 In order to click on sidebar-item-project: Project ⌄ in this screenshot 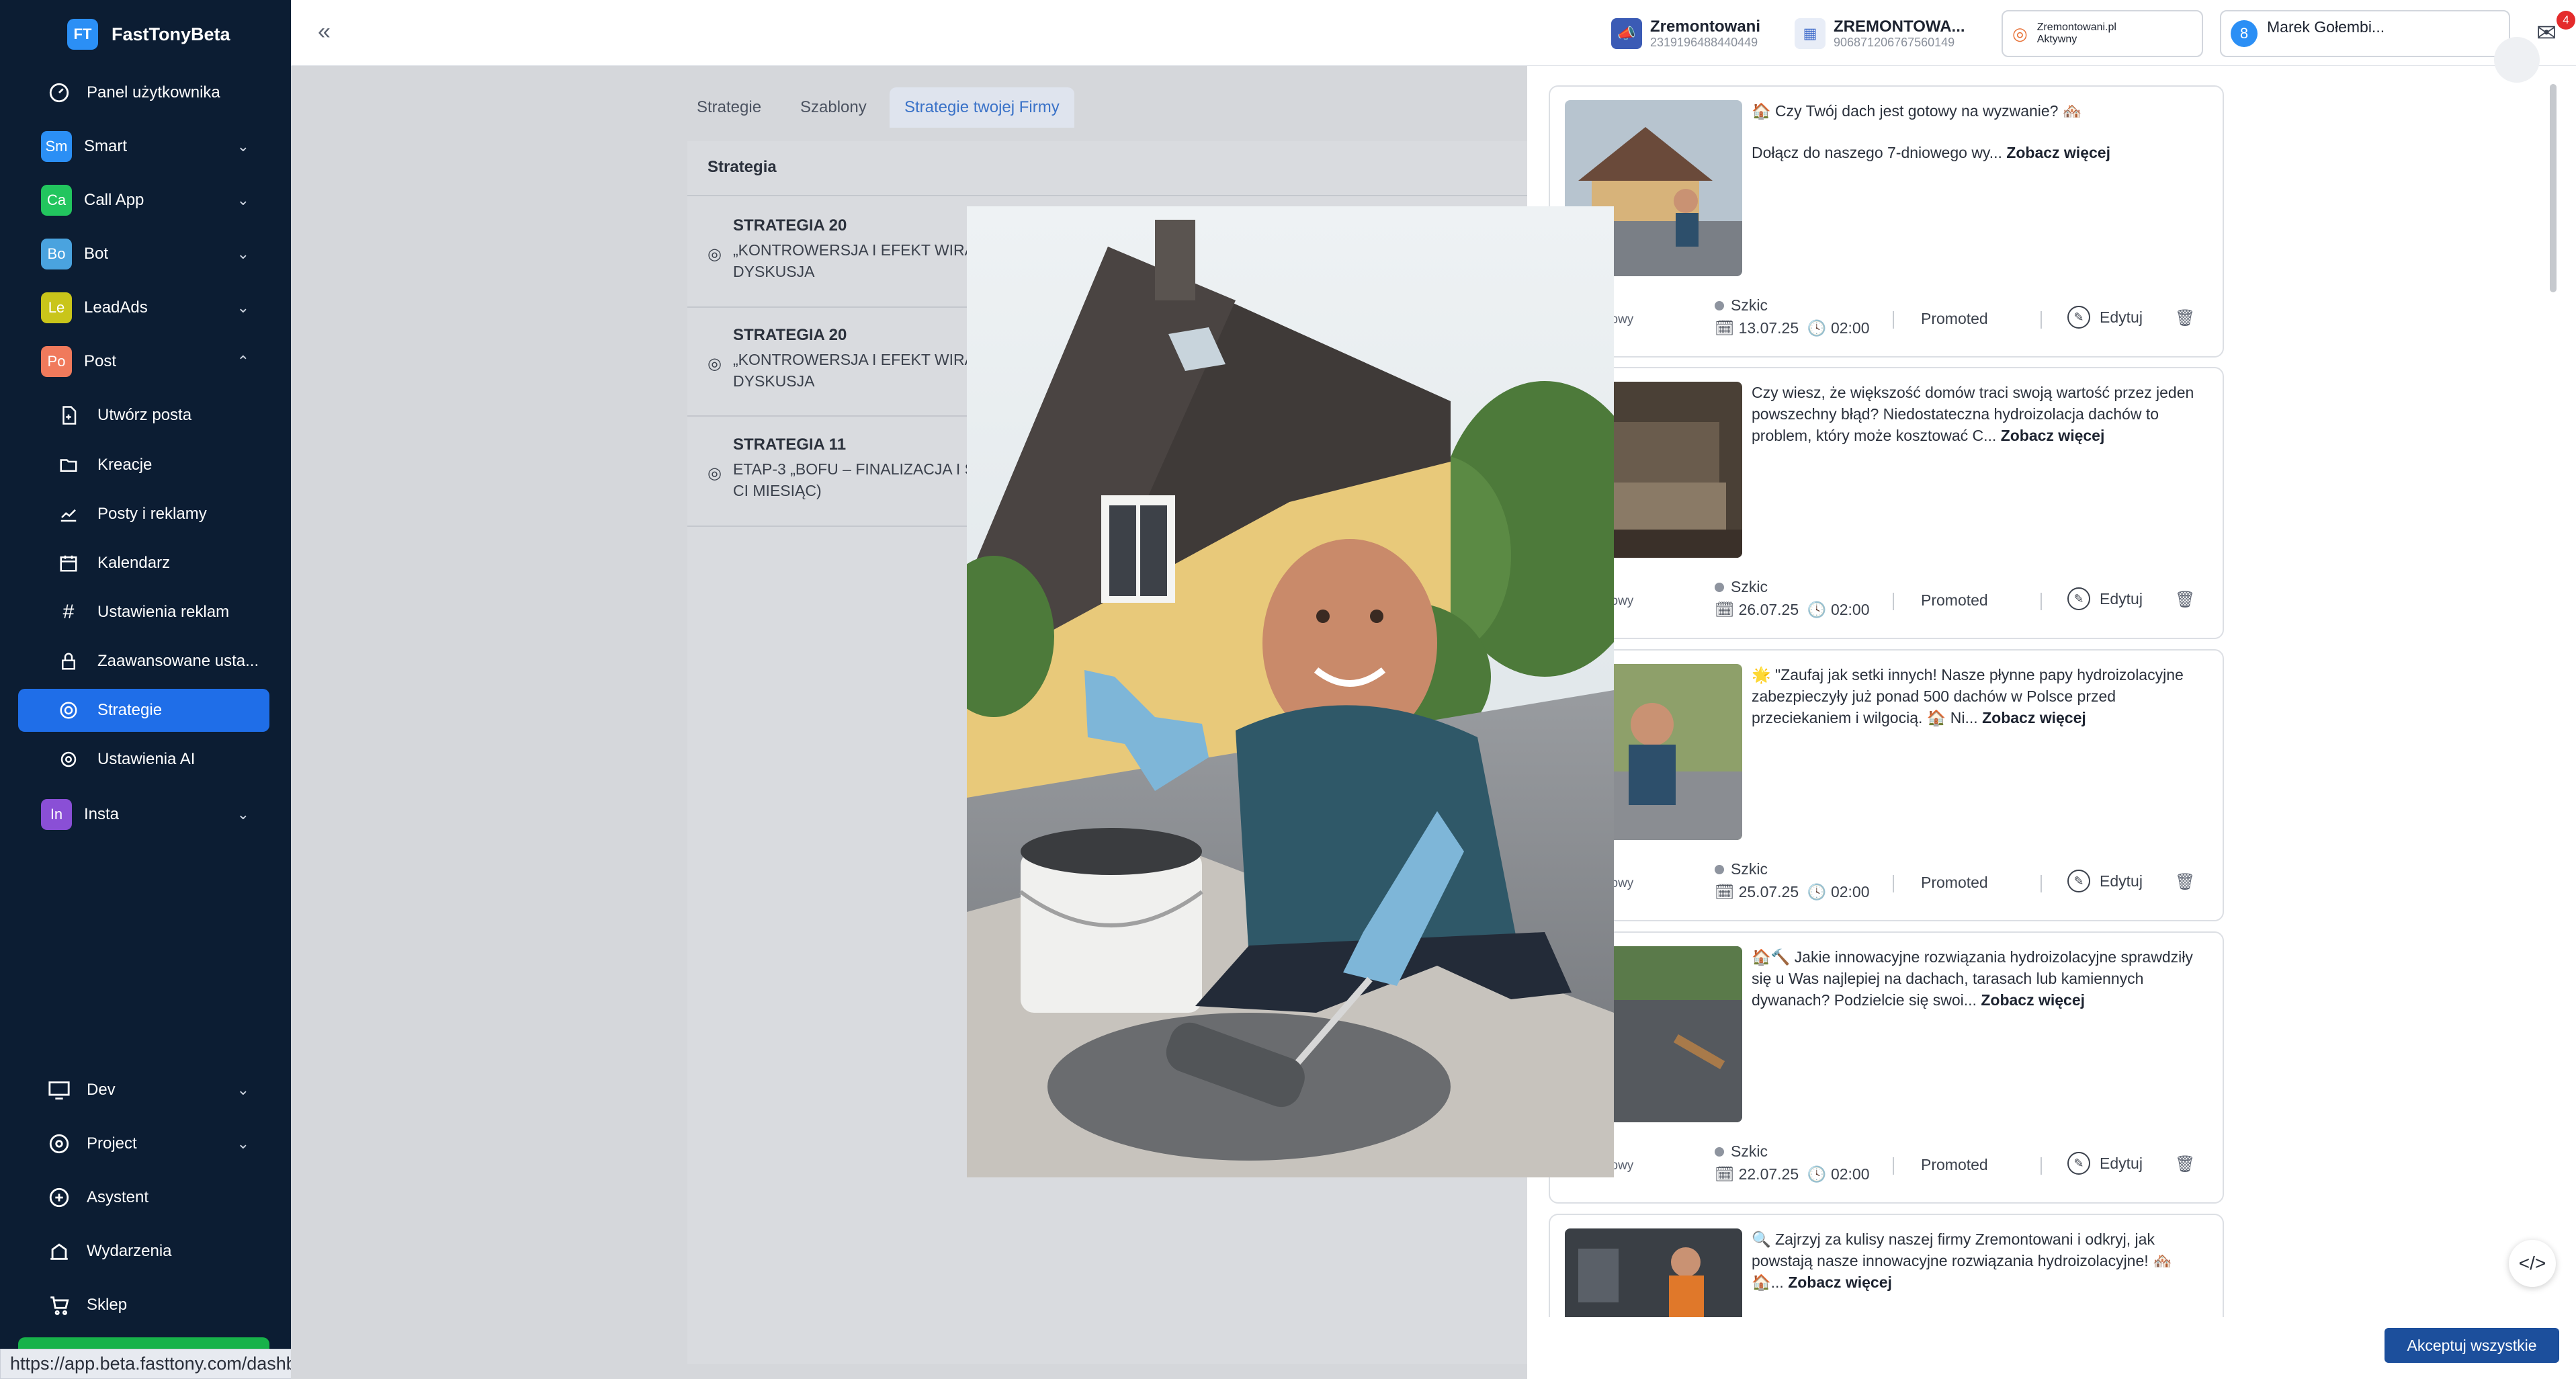, I will do `click(143, 1143)`.